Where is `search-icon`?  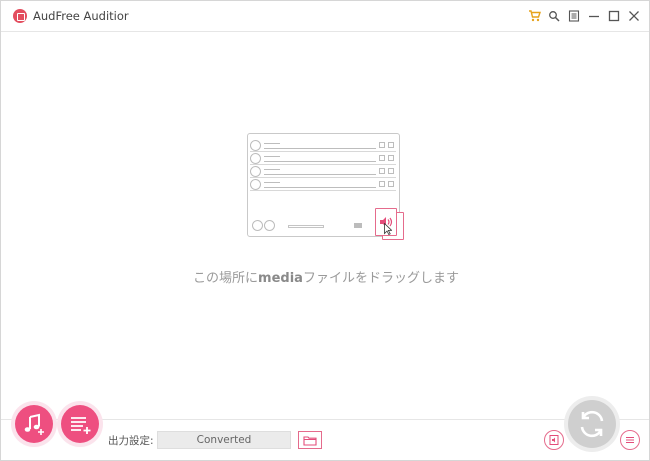 search-icon is located at coordinates (554, 16).